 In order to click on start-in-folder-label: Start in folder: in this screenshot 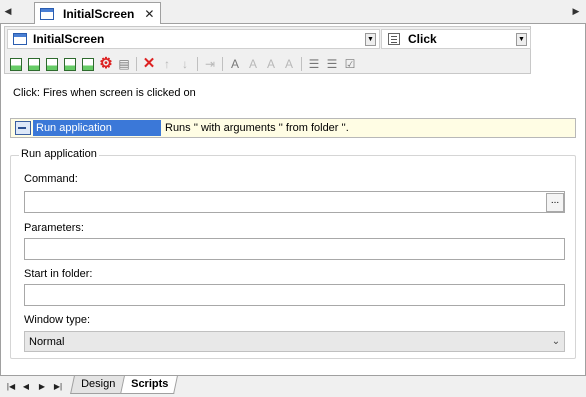, I will do `click(58, 274)`.